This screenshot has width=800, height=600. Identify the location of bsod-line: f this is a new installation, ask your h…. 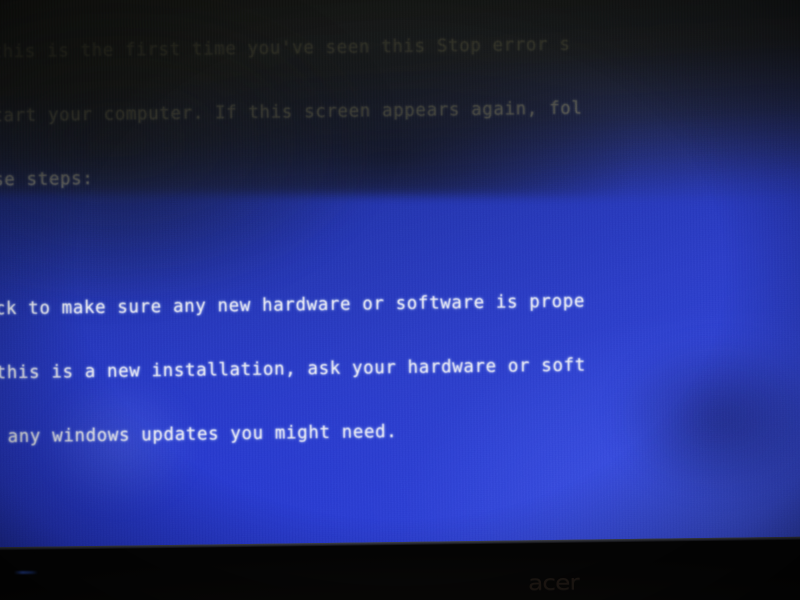
(293, 369).